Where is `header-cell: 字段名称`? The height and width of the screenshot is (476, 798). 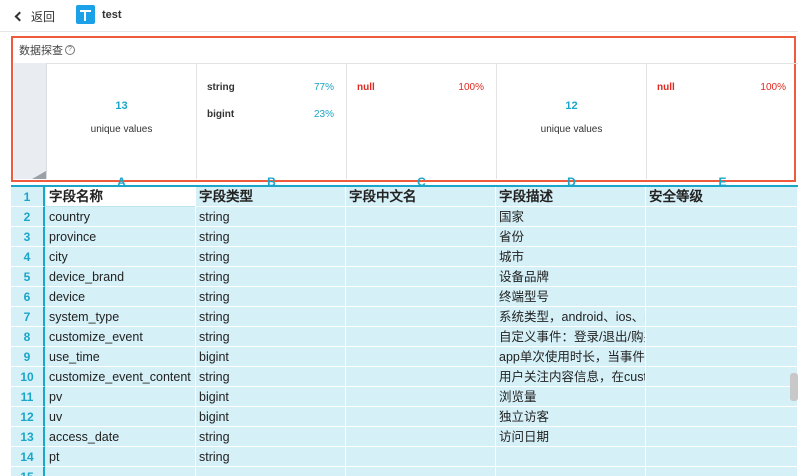
header-cell: 字段名称 is located at coordinates (121, 197).